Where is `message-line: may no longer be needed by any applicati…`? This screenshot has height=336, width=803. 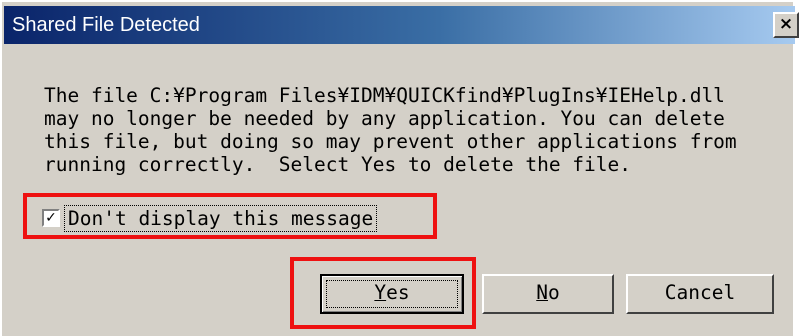
message-line: may no longer be needed by any applicati… is located at coordinates (384, 118).